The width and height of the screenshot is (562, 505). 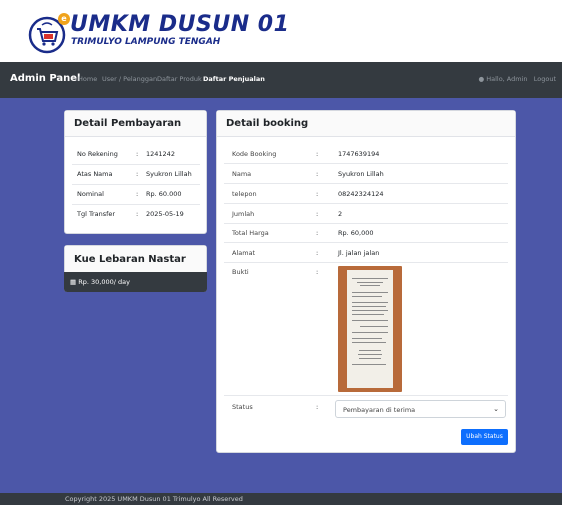 I want to click on logo-subtitle: TRIMULYO LAMPUNG TENGAH, so click(x=146, y=42).